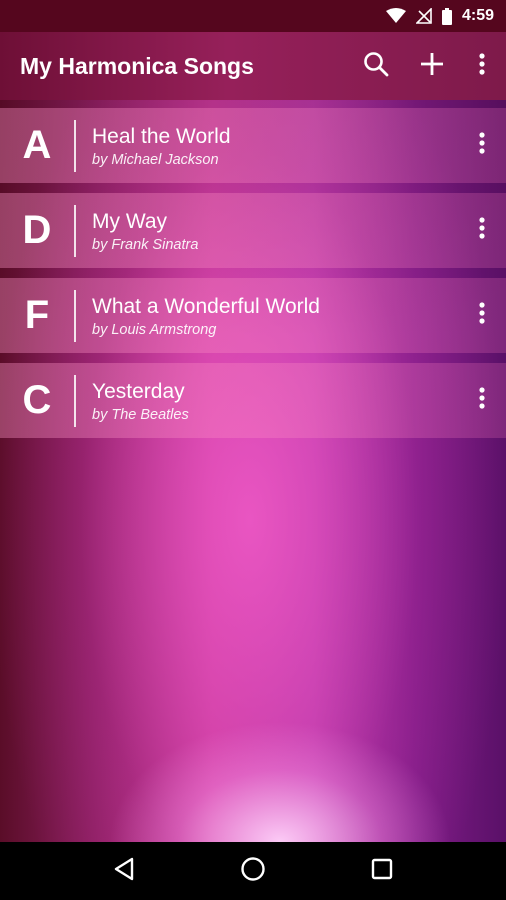 This screenshot has height=900, width=506. I want to click on home-icon, so click(253, 871).